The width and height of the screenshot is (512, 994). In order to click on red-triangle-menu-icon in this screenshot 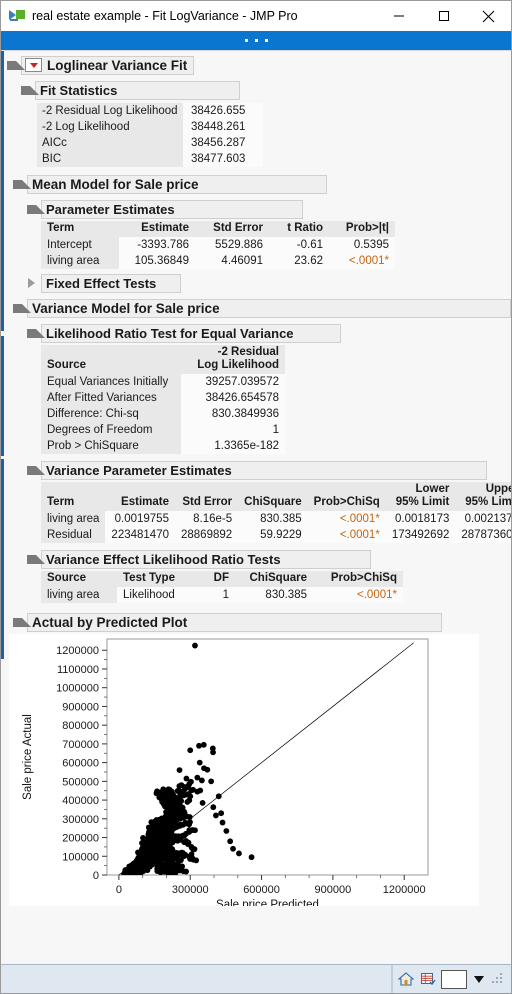, I will do `click(33, 65)`.